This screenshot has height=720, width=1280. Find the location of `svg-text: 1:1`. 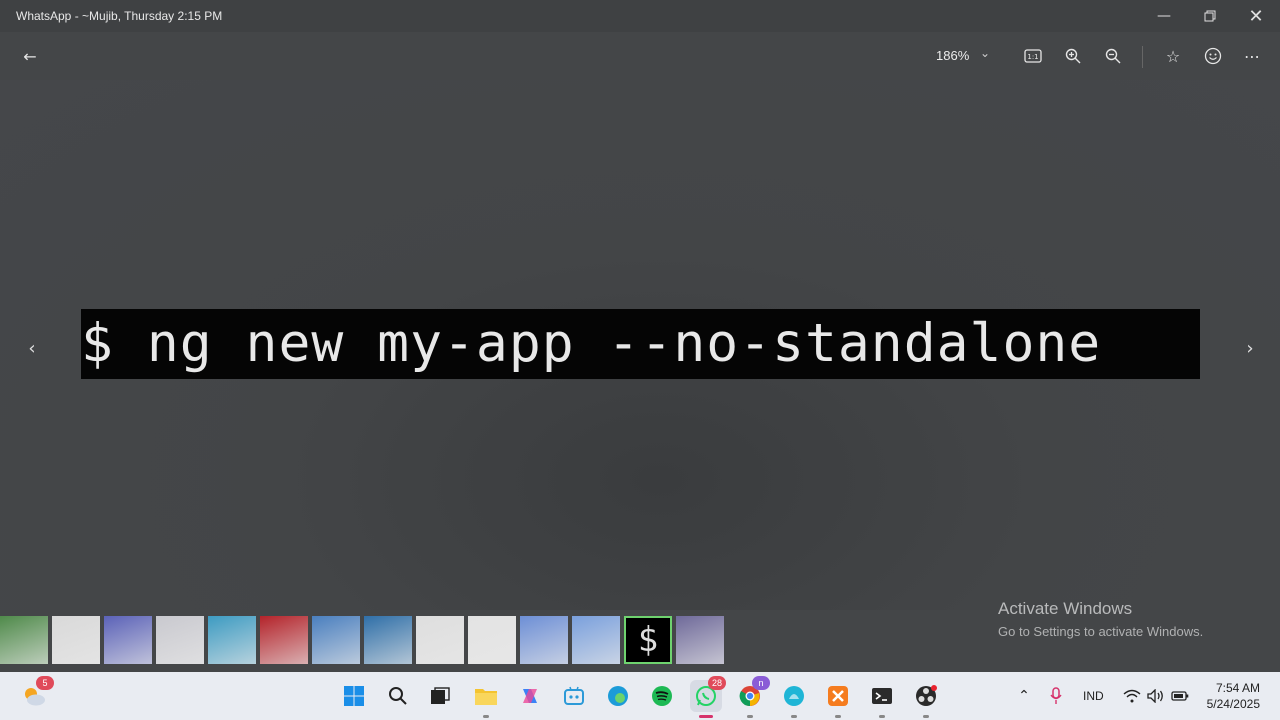

svg-text: 1:1 is located at coordinates (1032, 57).